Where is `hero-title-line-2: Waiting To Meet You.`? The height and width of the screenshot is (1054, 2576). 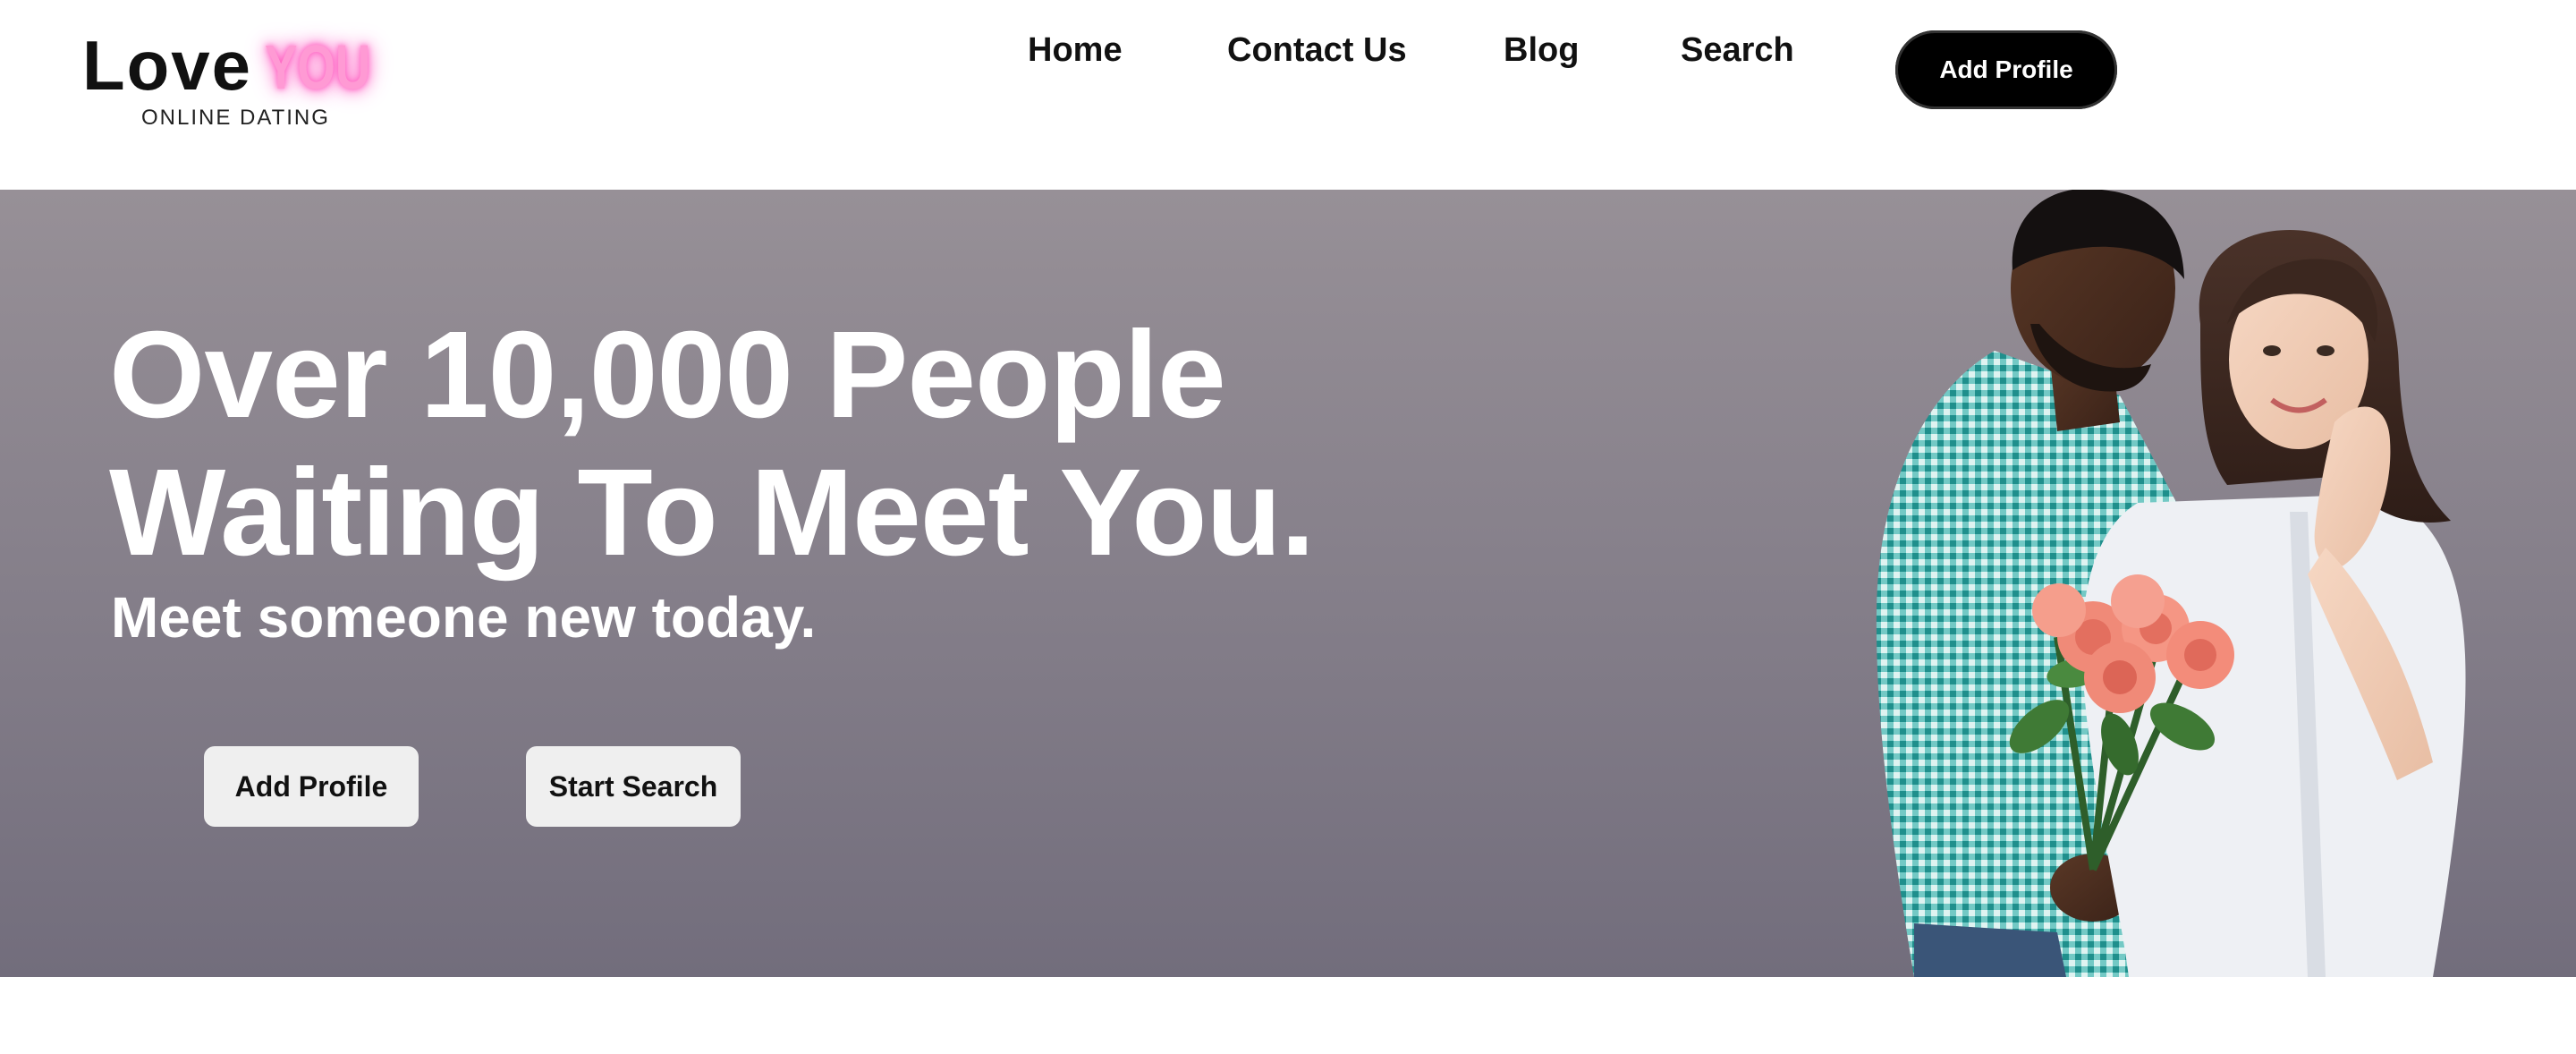 hero-title-line-2: Waiting To Meet You. is located at coordinates (712, 513).